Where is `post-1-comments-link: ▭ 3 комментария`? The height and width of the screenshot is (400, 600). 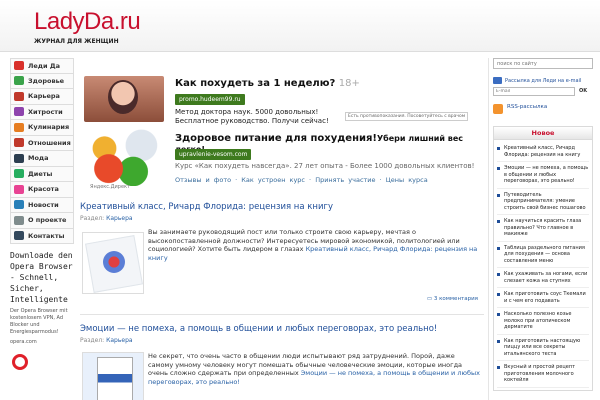
post-1-comments-link: ▭ 3 комментария is located at coordinates (452, 299).